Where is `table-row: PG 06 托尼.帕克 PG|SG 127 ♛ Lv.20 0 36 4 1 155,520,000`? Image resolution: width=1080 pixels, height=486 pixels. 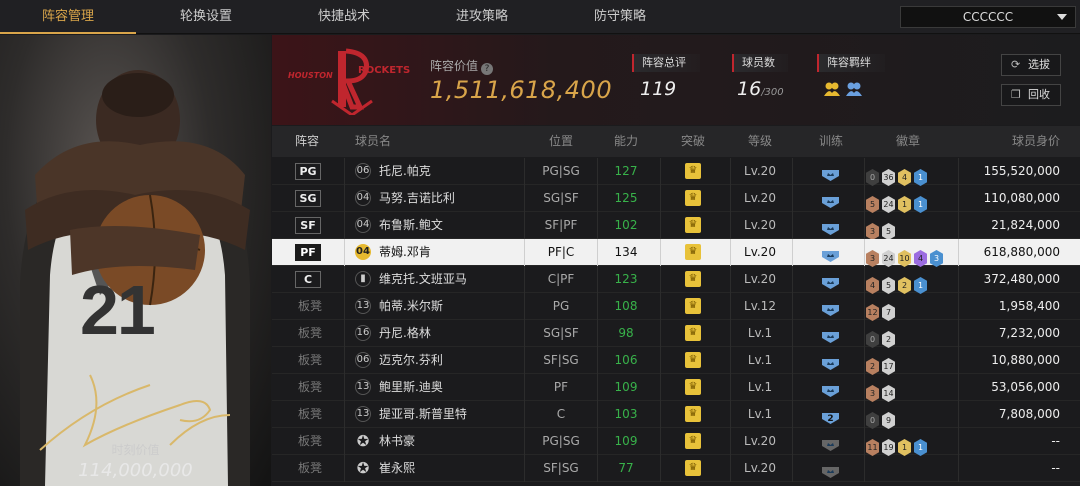 table-row: PG 06 托尼.帕克 PG|SG 127 ♛ Lv.20 0 36 4 1 155,520,000 is located at coordinates (676, 172).